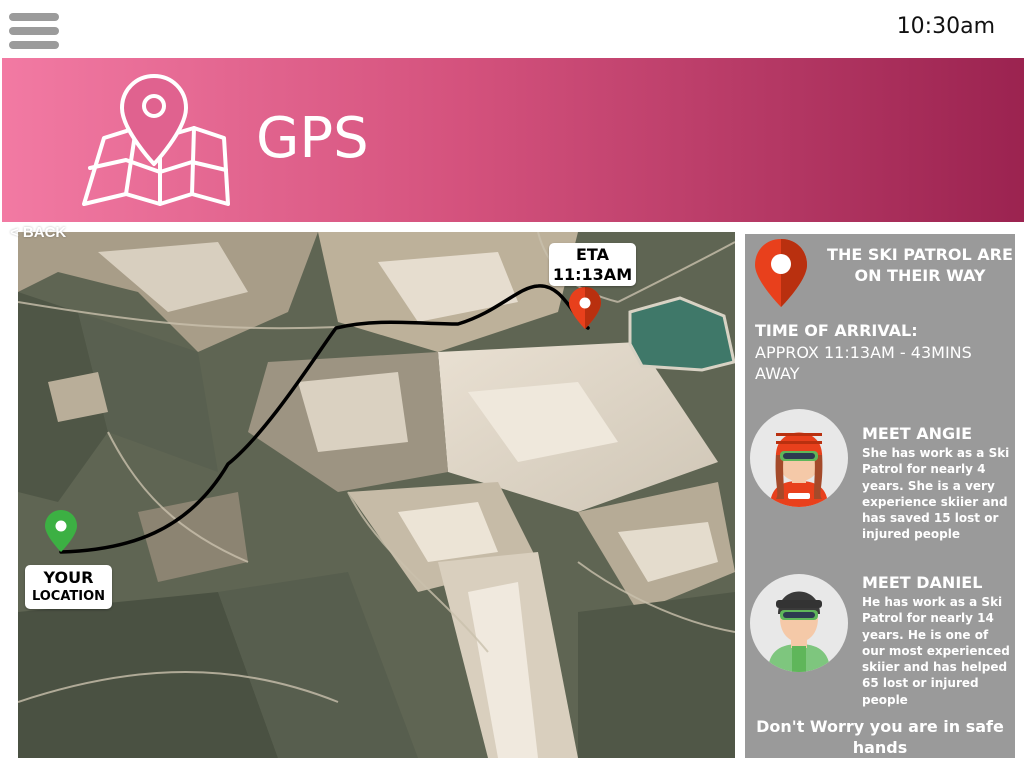 This screenshot has height=768, width=1024. Describe the element at coordinates (512, 29) in the screenshot. I see `top-bar: 10:30am` at that location.